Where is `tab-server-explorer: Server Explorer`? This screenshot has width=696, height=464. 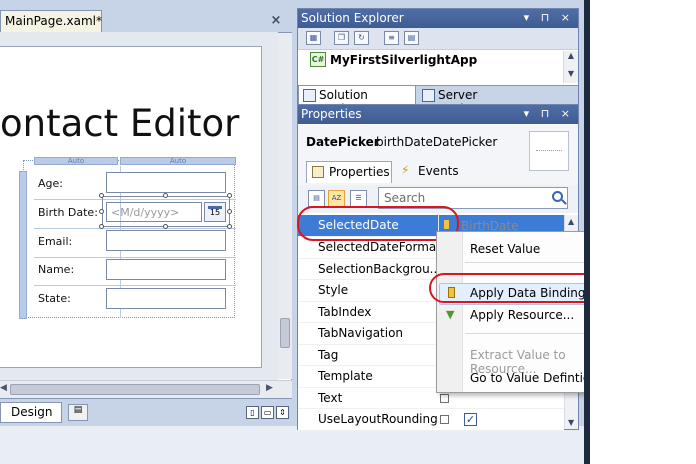 tab-server-explorer: Server Explorer is located at coordinates (474, 101).